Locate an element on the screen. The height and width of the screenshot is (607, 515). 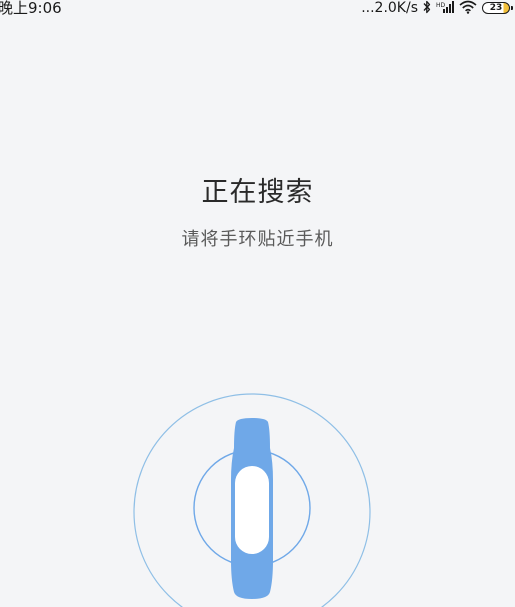
search-instruction: 请将手环贴近手机 is located at coordinates (257, 239).